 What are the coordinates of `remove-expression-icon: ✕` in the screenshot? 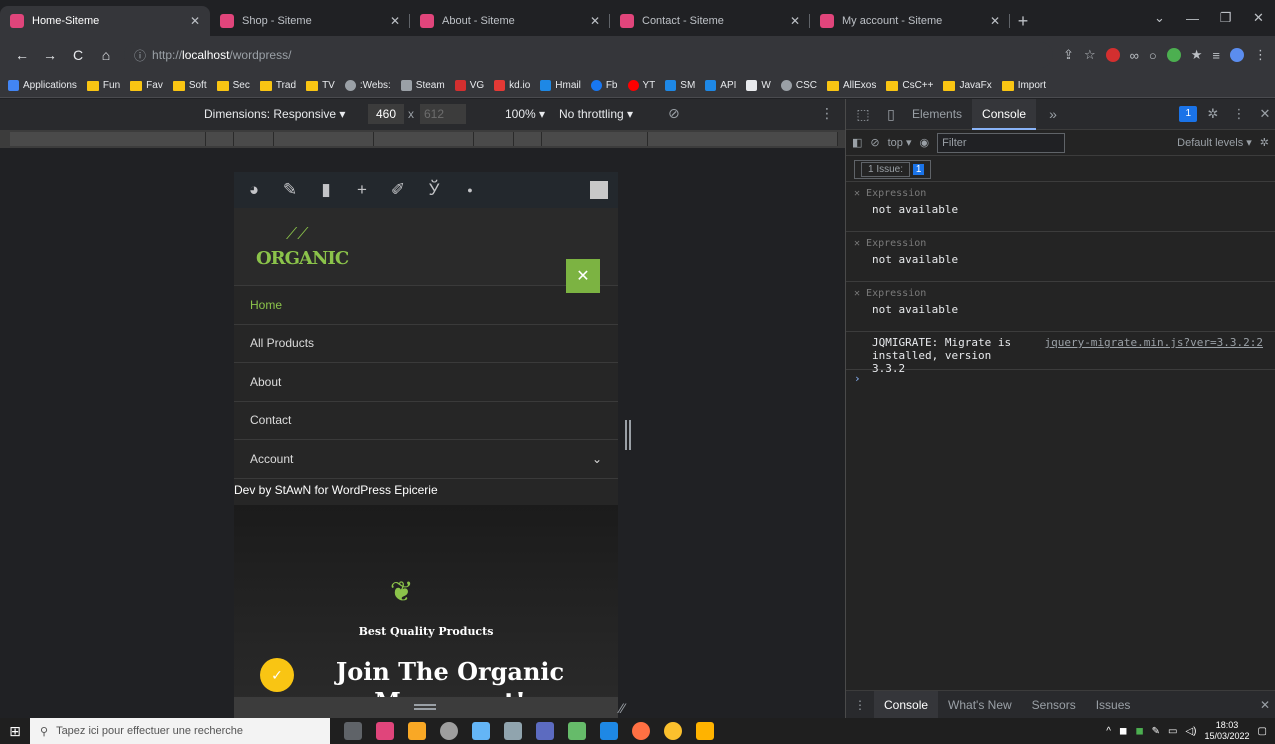 It's located at (860, 243).